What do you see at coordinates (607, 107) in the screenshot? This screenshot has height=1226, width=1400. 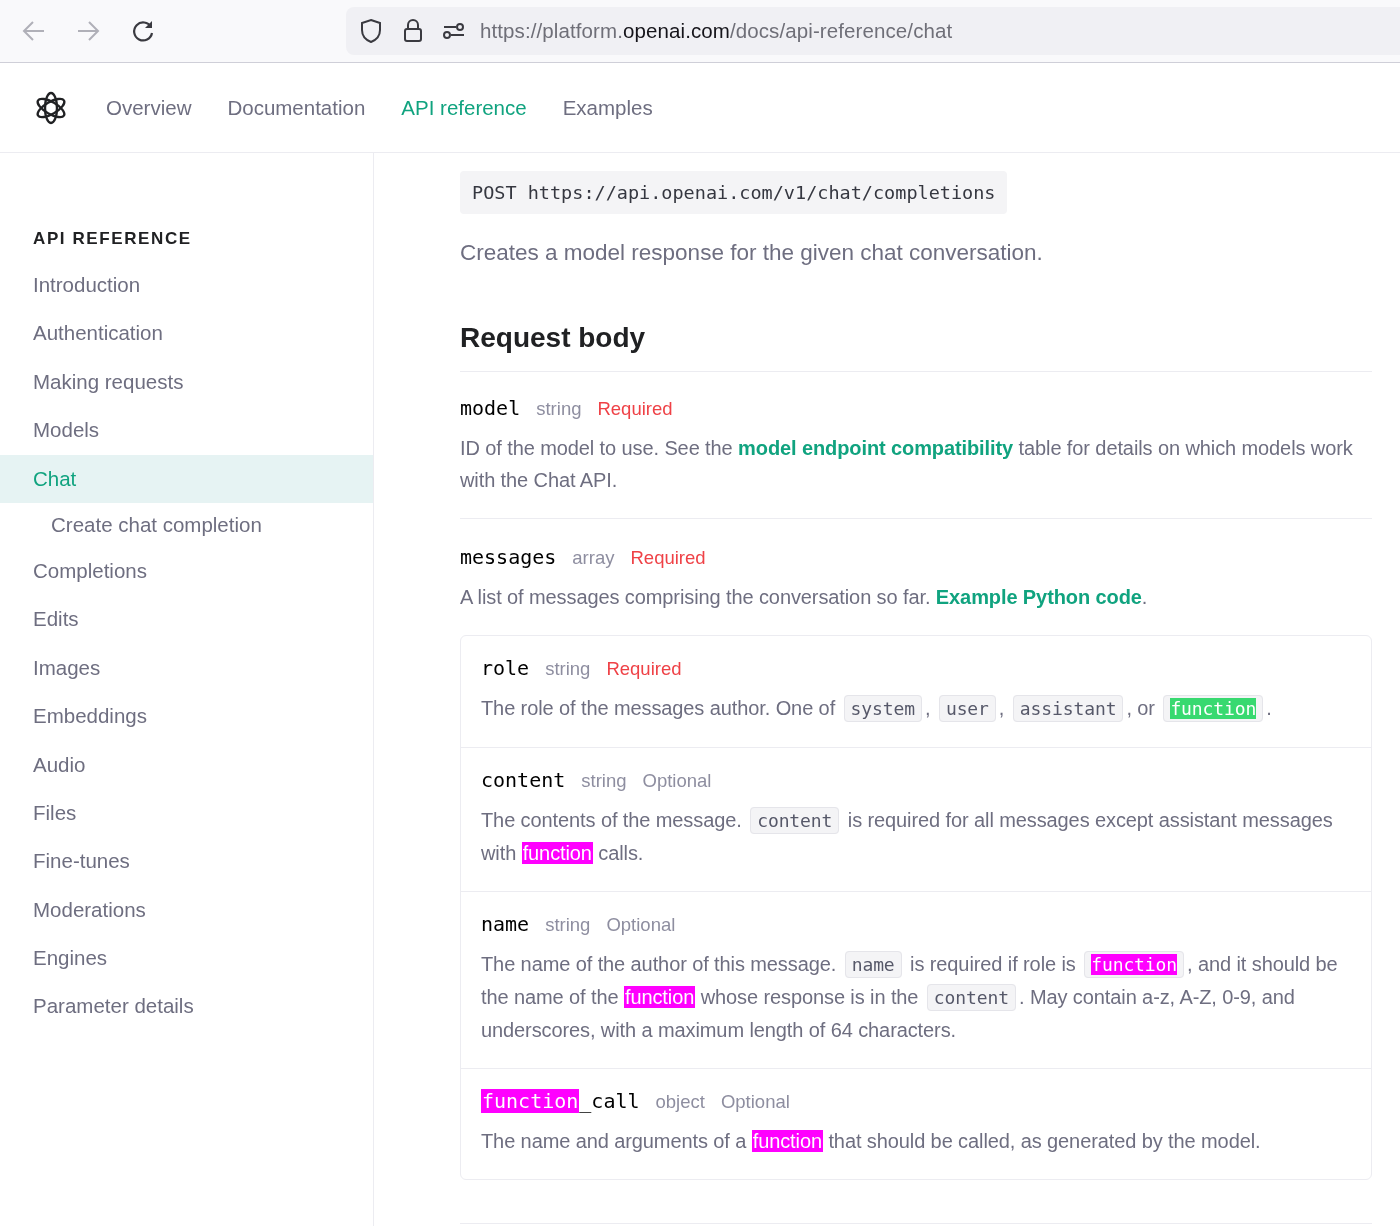 I see `nav-link: Examples` at bounding box center [607, 107].